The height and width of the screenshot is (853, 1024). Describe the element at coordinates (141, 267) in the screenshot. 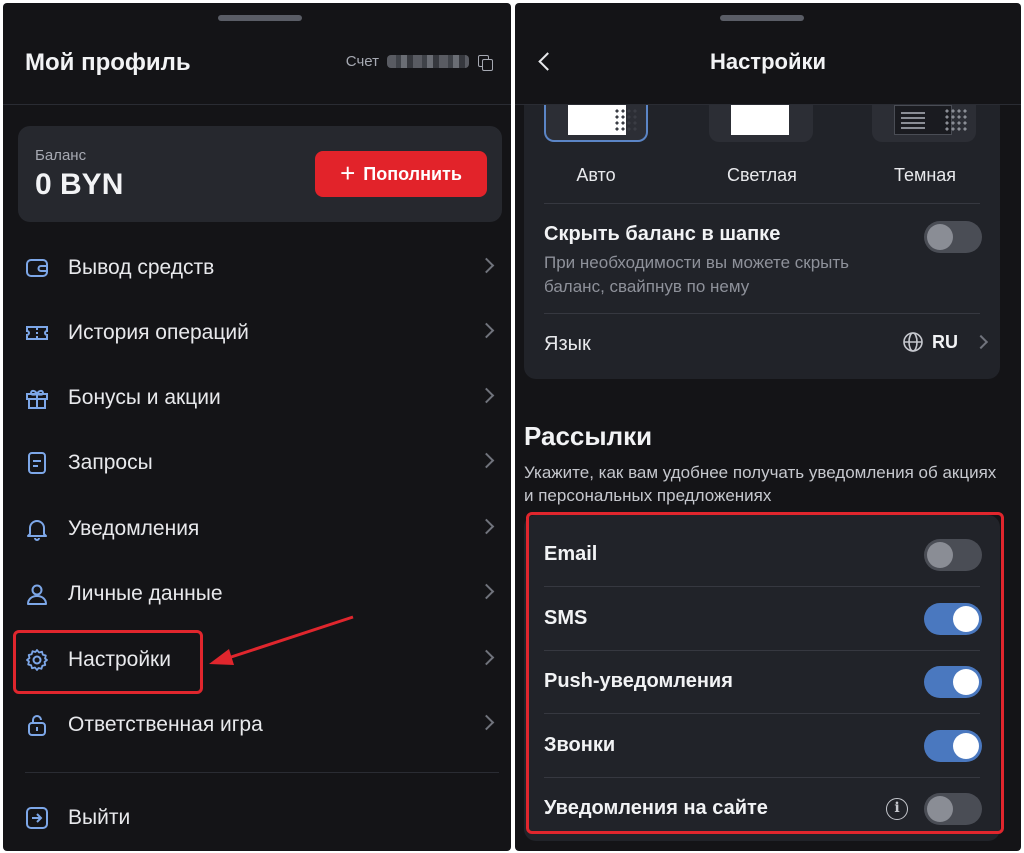

I see `menu-item-label: Вывод средств` at that location.